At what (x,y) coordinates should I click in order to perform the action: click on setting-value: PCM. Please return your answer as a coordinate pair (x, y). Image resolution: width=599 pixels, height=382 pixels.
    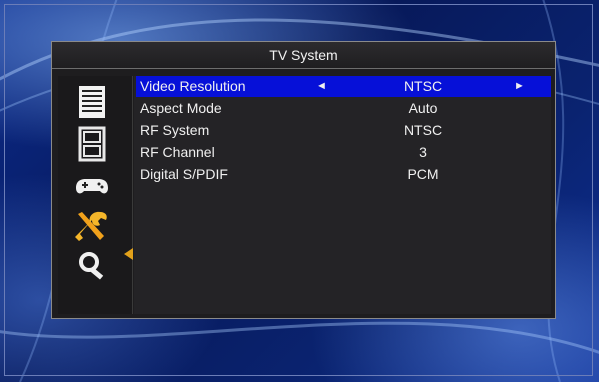
    Looking at the image, I should click on (423, 174).